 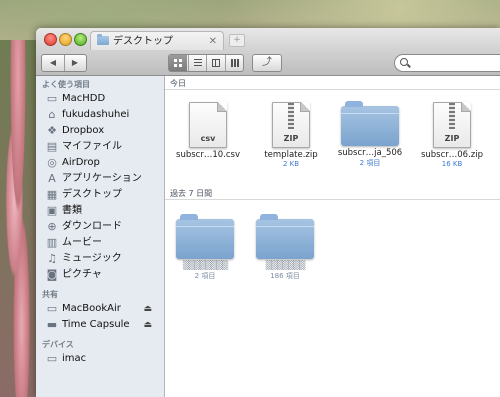 I want to click on music-icon: ♫, so click(x=52, y=258).